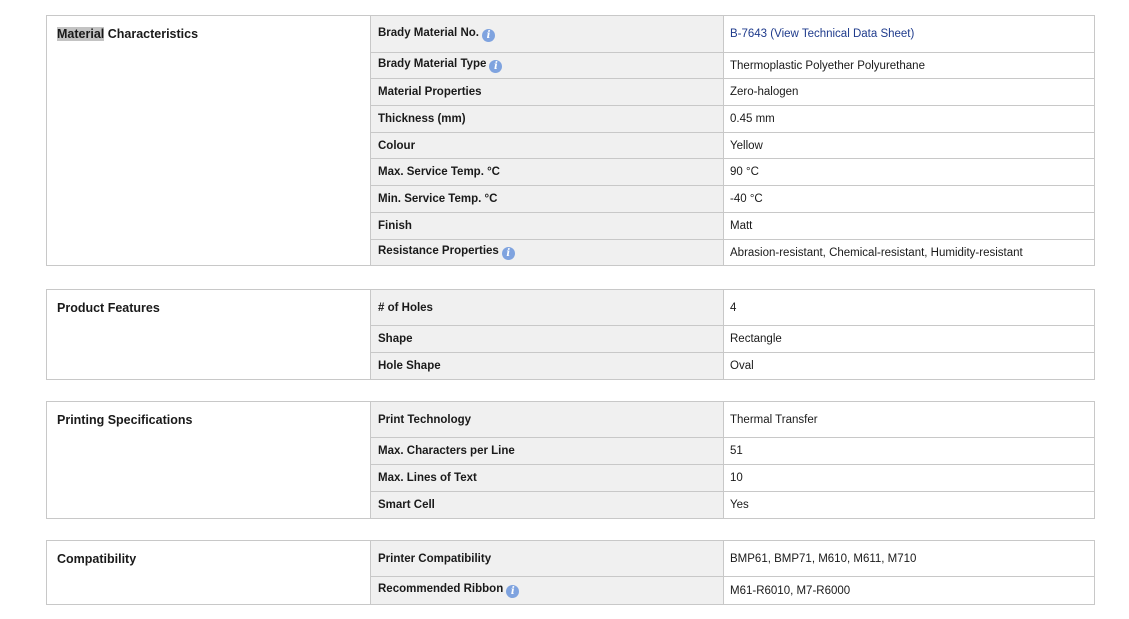 Image resolution: width=1129 pixels, height=619 pixels. What do you see at coordinates (547, 307) in the screenshot?
I see `attr-number-of-holes: # of Holes` at bounding box center [547, 307].